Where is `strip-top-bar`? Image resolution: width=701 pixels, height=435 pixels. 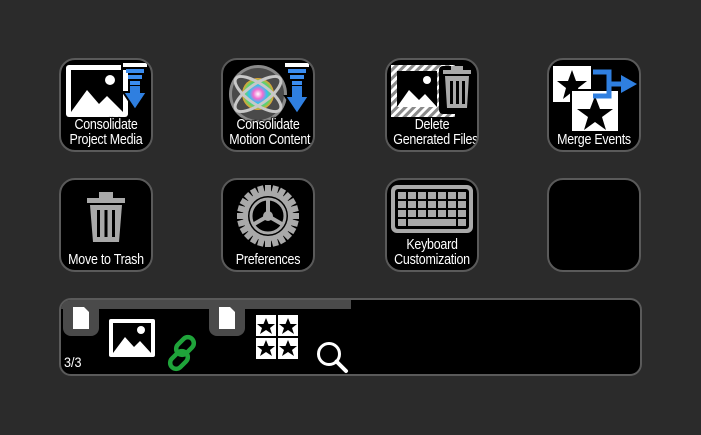 strip-top-bar is located at coordinates (206, 304).